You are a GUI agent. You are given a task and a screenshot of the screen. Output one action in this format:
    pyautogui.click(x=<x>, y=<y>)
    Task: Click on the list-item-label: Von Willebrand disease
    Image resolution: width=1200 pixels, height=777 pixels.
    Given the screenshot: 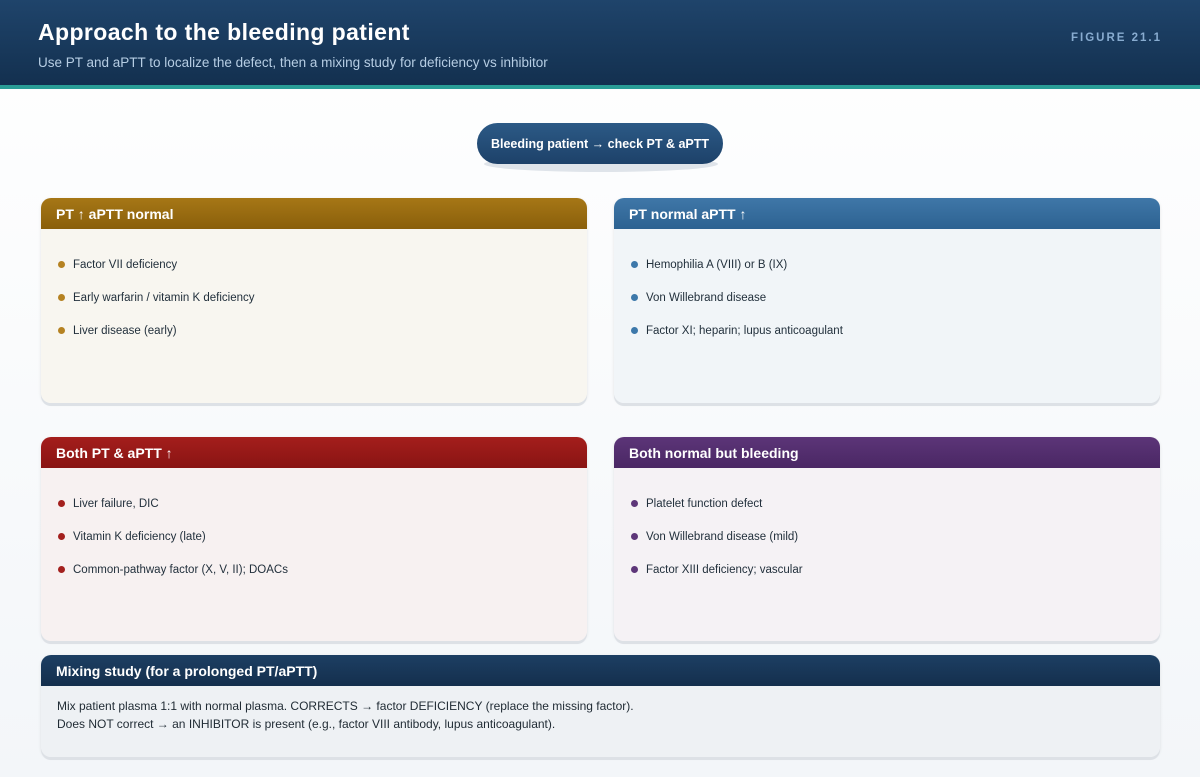 What is the action you would take?
    pyautogui.click(x=706, y=297)
    